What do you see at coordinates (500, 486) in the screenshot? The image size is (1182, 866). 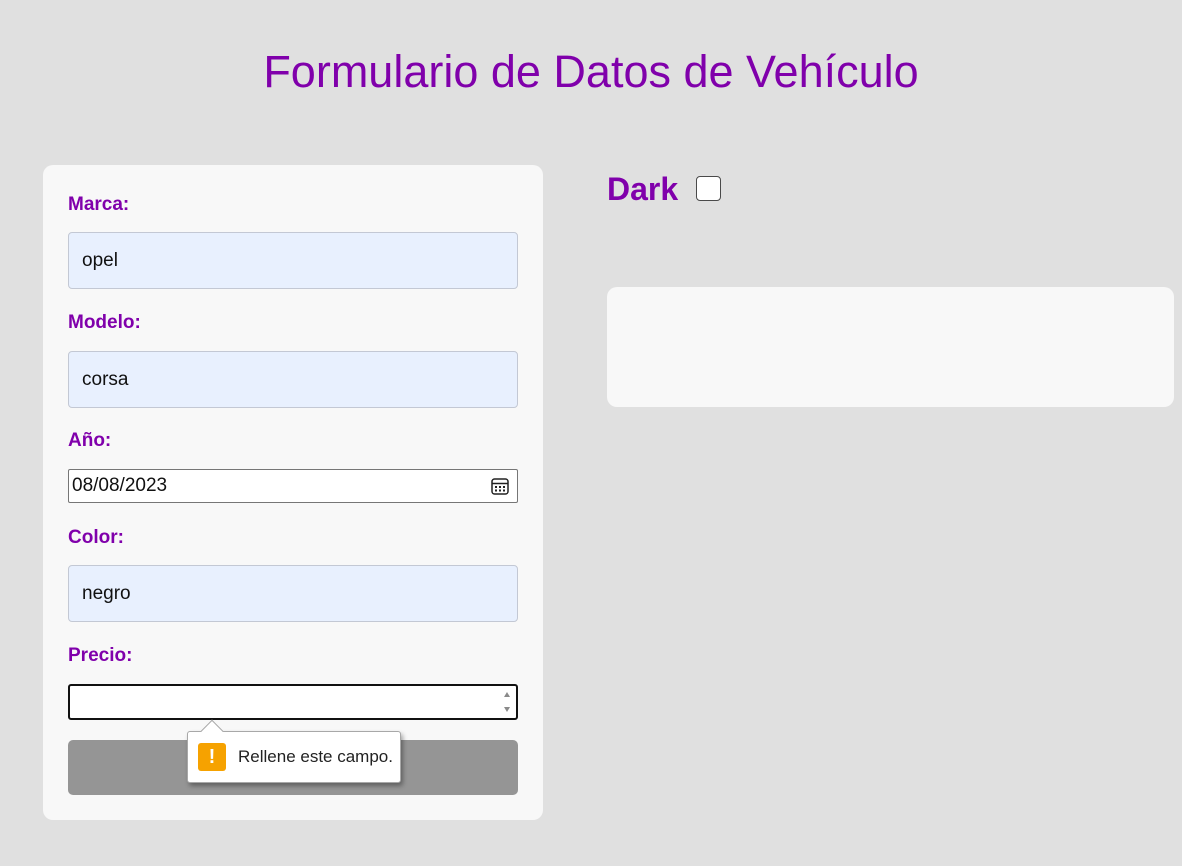 I see `calendar-icon` at bounding box center [500, 486].